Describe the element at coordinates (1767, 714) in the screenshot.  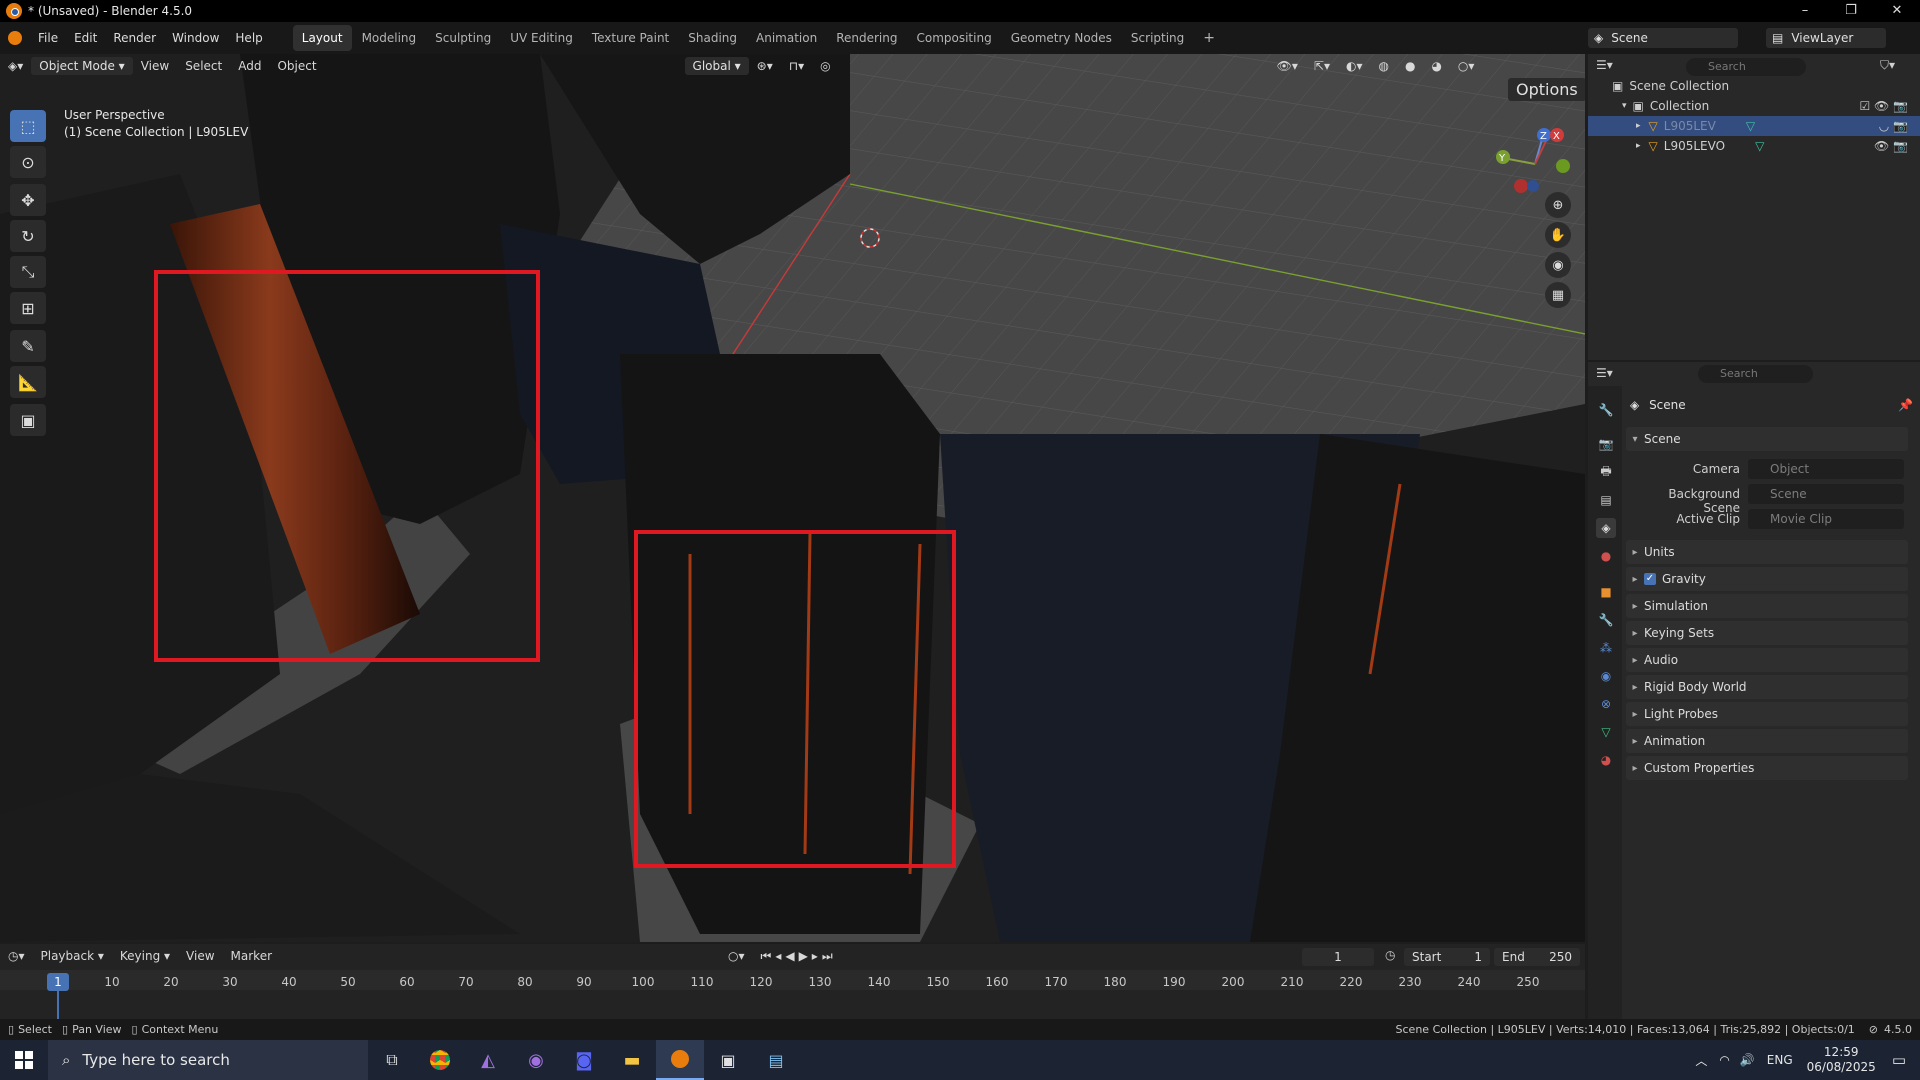
I see `light-probes-panel: ▸ Light Probes` at that location.